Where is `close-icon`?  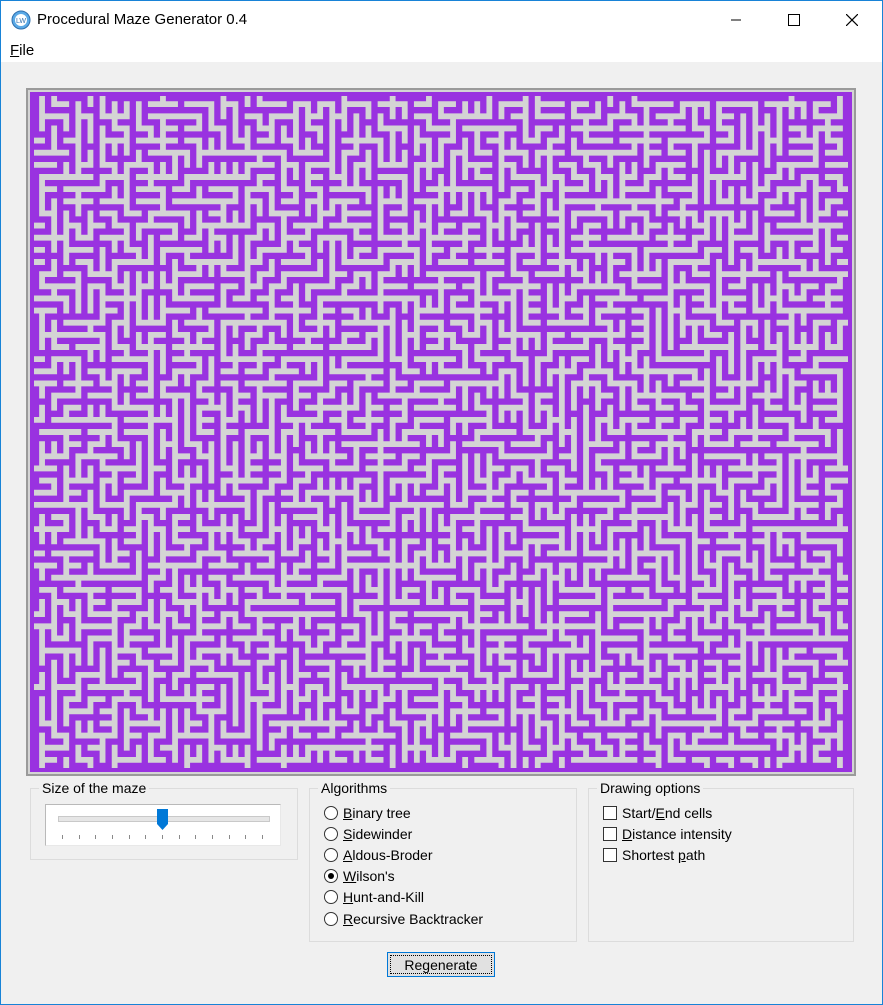 close-icon is located at coordinates (852, 19).